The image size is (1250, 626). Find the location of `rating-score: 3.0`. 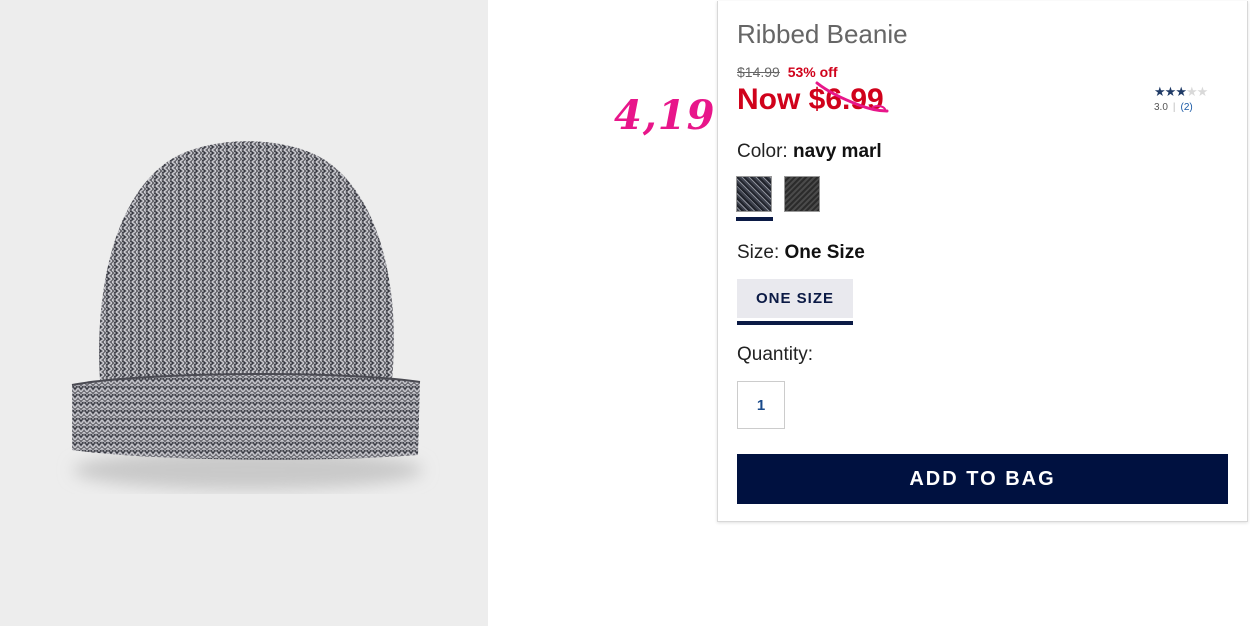

rating-score: 3.0 is located at coordinates (1161, 107).